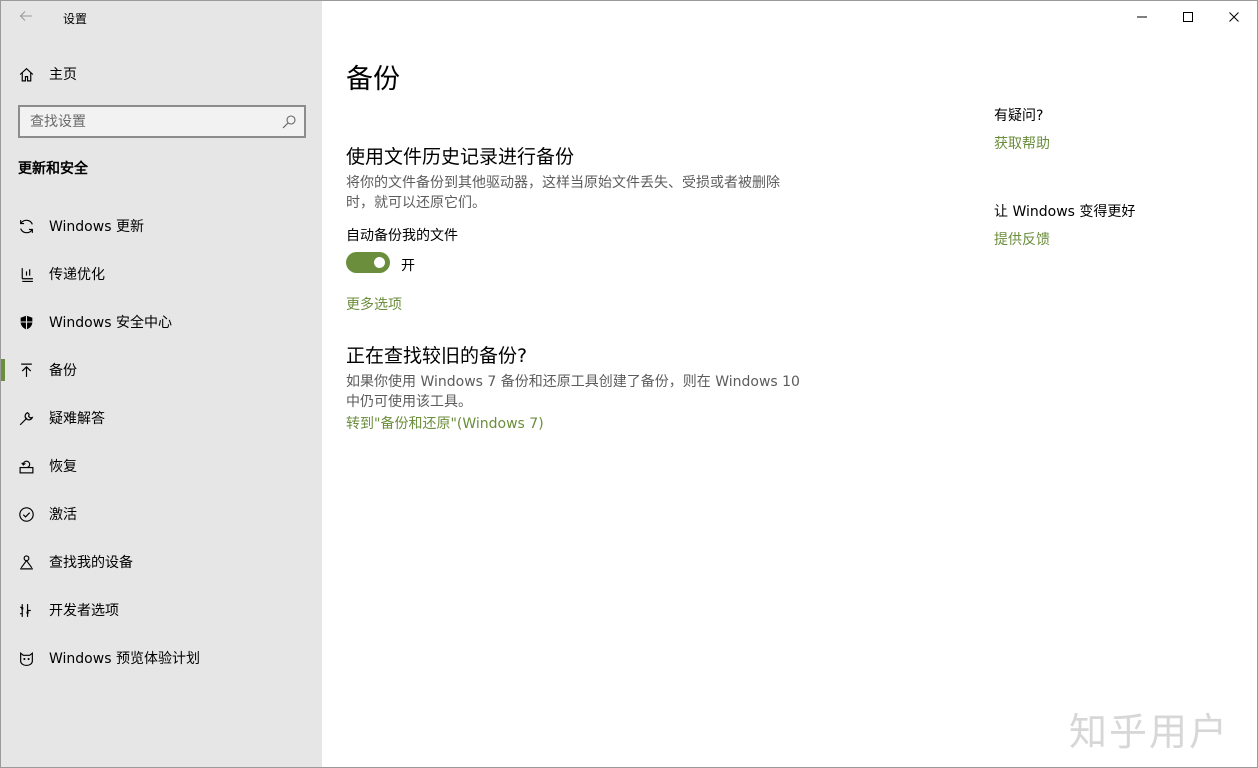  Describe the element at coordinates (1149, 732) in the screenshot. I see `watermark: 知乎用户` at that location.